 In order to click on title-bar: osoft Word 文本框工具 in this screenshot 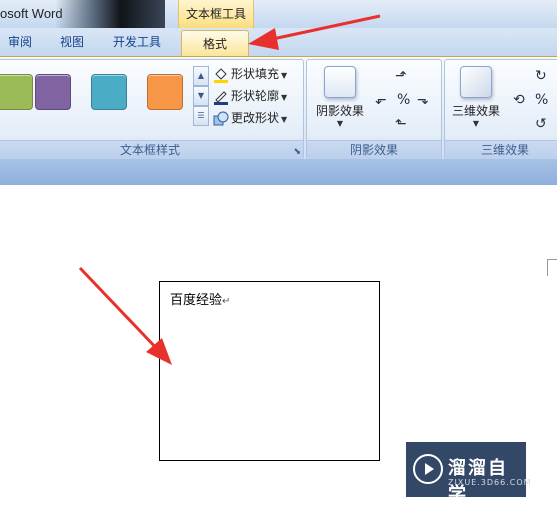, I will do `click(278, 14)`.